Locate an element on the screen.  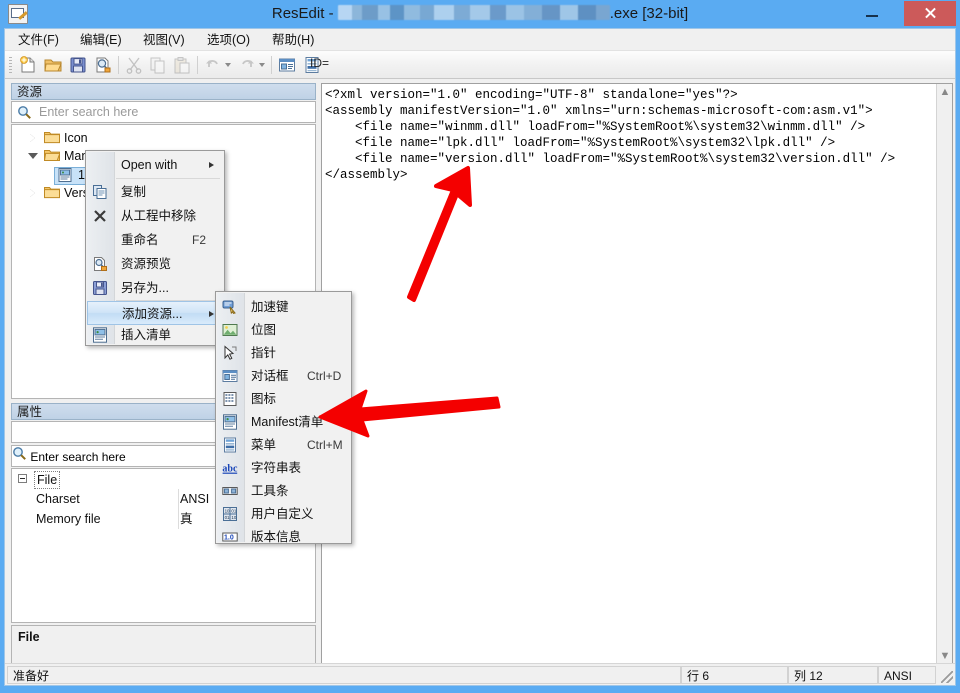
submenu-item-toolbar: 工具条 is located at coordinates (284, 491).